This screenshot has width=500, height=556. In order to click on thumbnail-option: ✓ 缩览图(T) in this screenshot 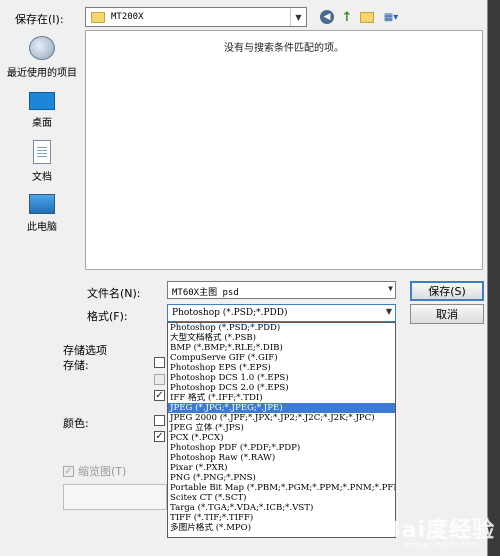, I will do `click(94, 471)`.